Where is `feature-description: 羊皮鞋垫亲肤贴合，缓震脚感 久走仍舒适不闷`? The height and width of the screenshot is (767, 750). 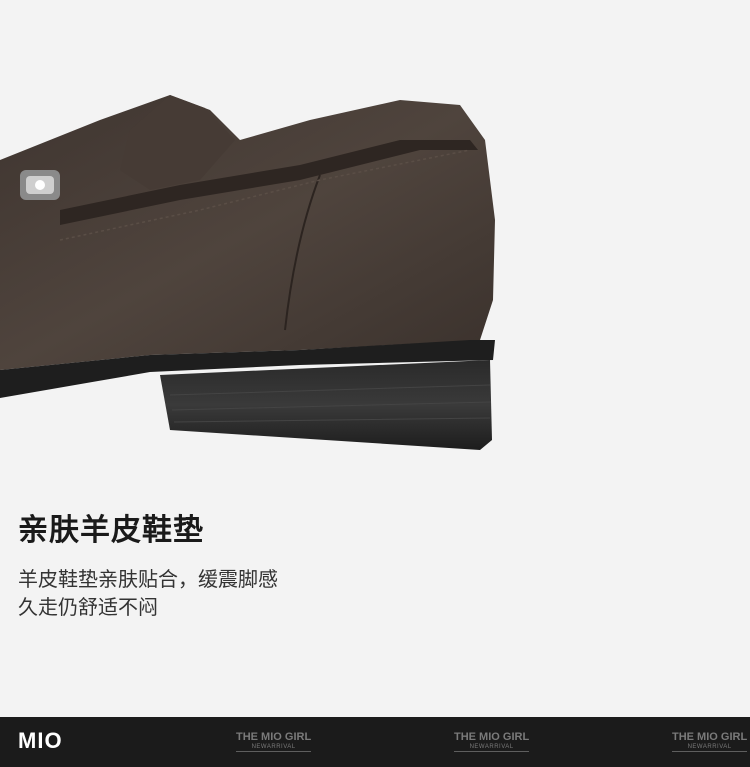
feature-description: 羊皮鞋垫亲肤贴合，缓震脚感 久走仍舒适不闷 is located at coordinates (148, 593).